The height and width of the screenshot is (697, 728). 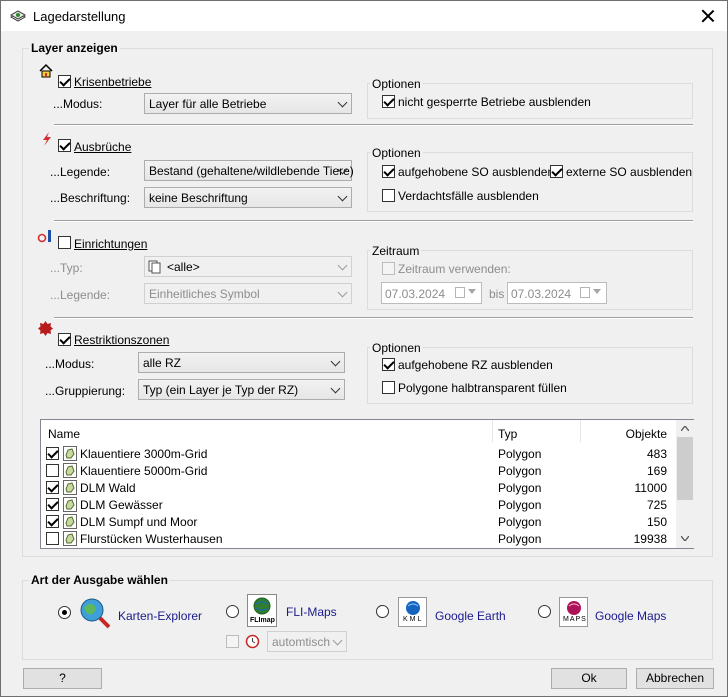 What do you see at coordinates (301, 642) in the screenshot?
I see `auto-value: automtisch` at bounding box center [301, 642].